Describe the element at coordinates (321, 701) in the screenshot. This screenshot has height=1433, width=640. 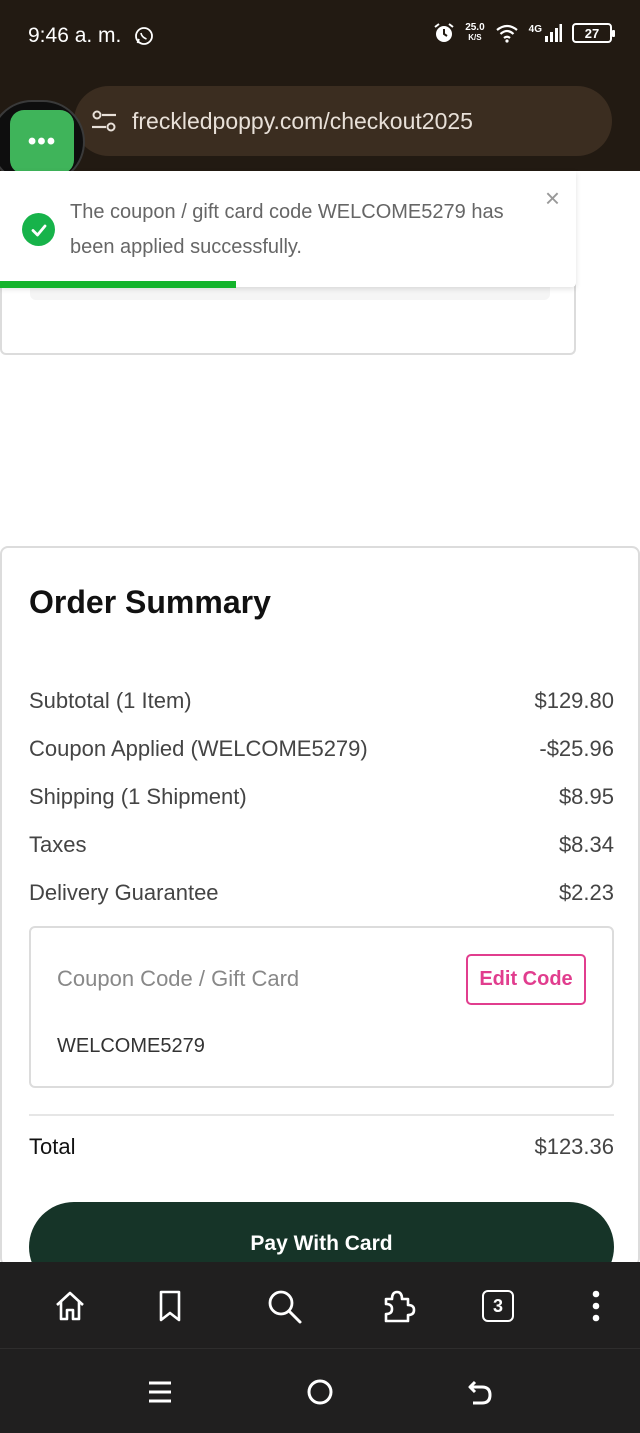
I see `summary-line-subtotal: Subtotal (1 Item) $129.80` at that location.